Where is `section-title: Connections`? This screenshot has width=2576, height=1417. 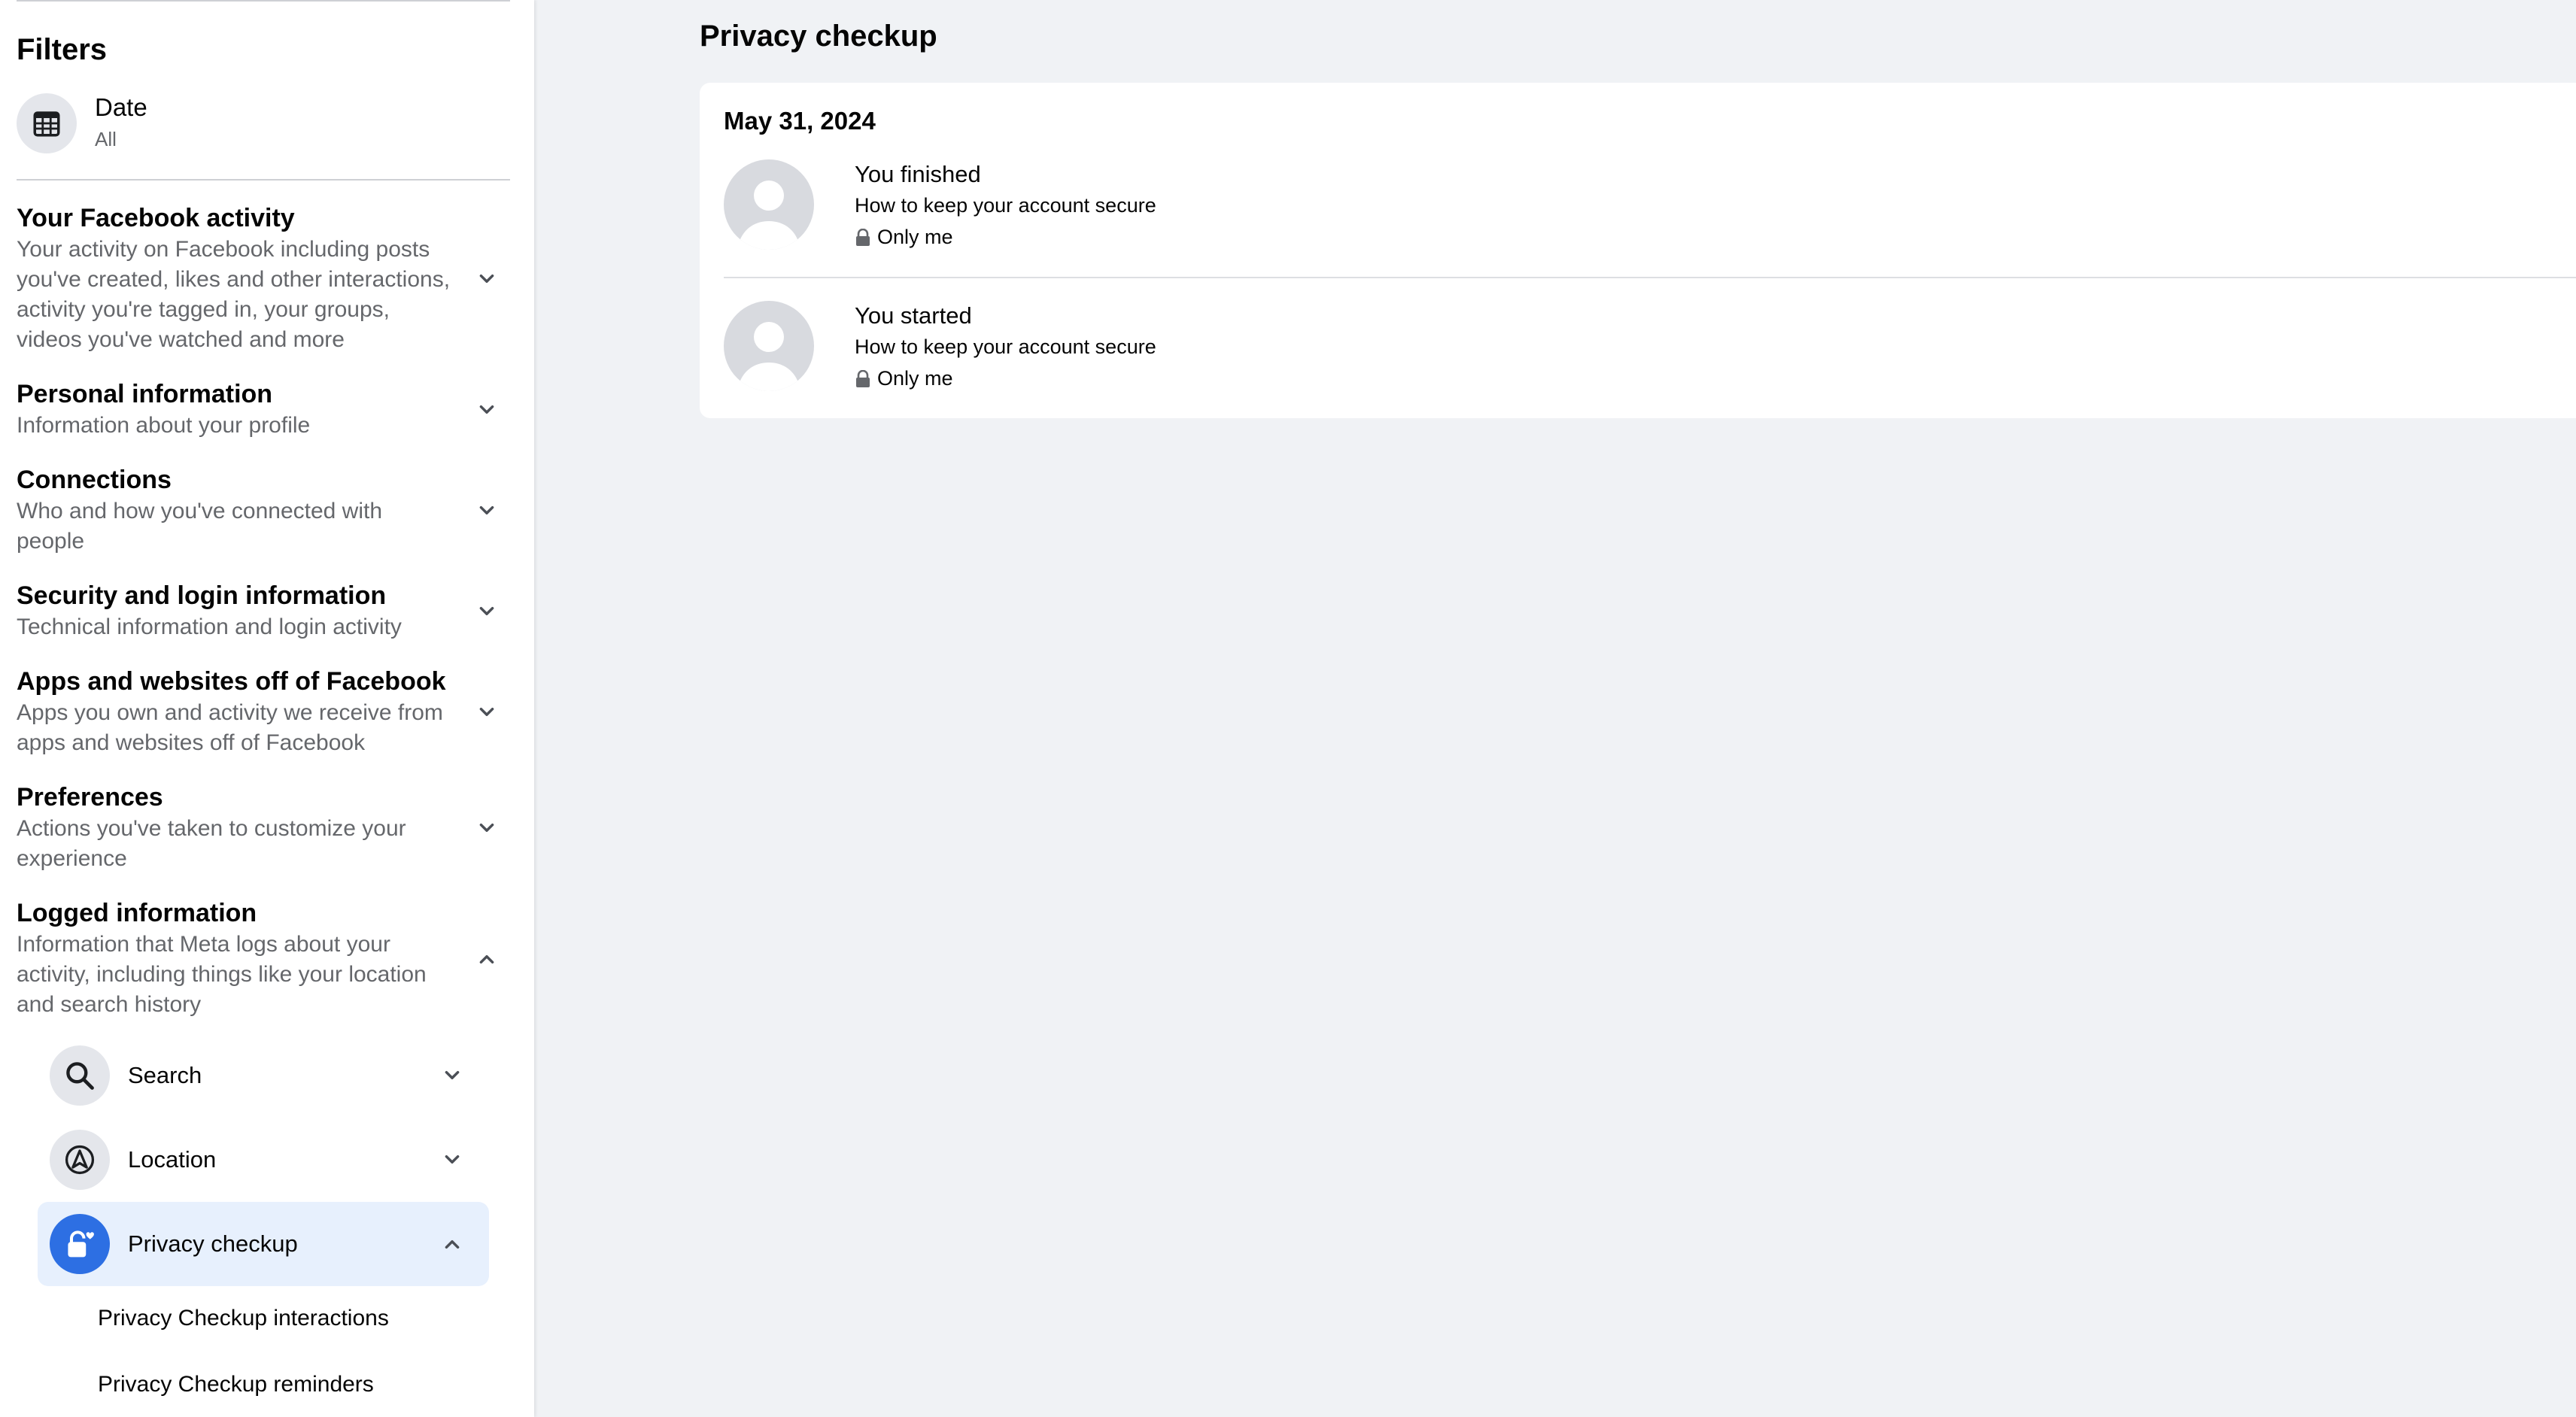 section-title: Connections is located at coordinates (95, 480).